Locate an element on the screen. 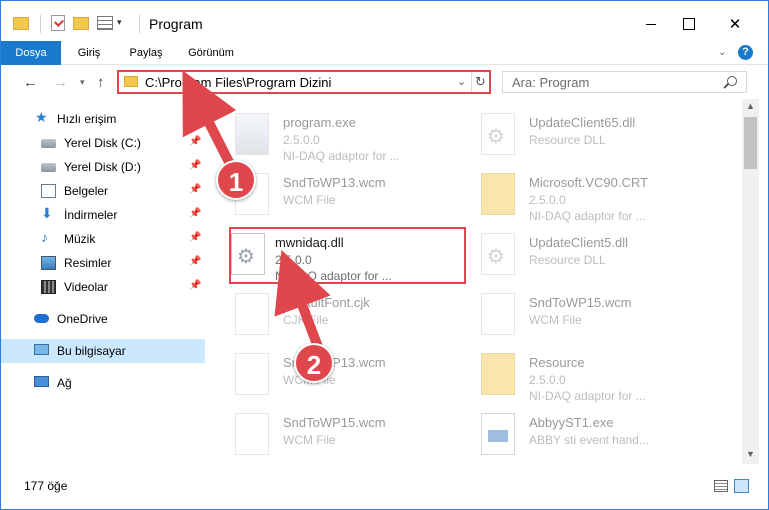 This screenshot has height=510, width=769. status-bar: 177 öğe is located at coordinates (384, 486).